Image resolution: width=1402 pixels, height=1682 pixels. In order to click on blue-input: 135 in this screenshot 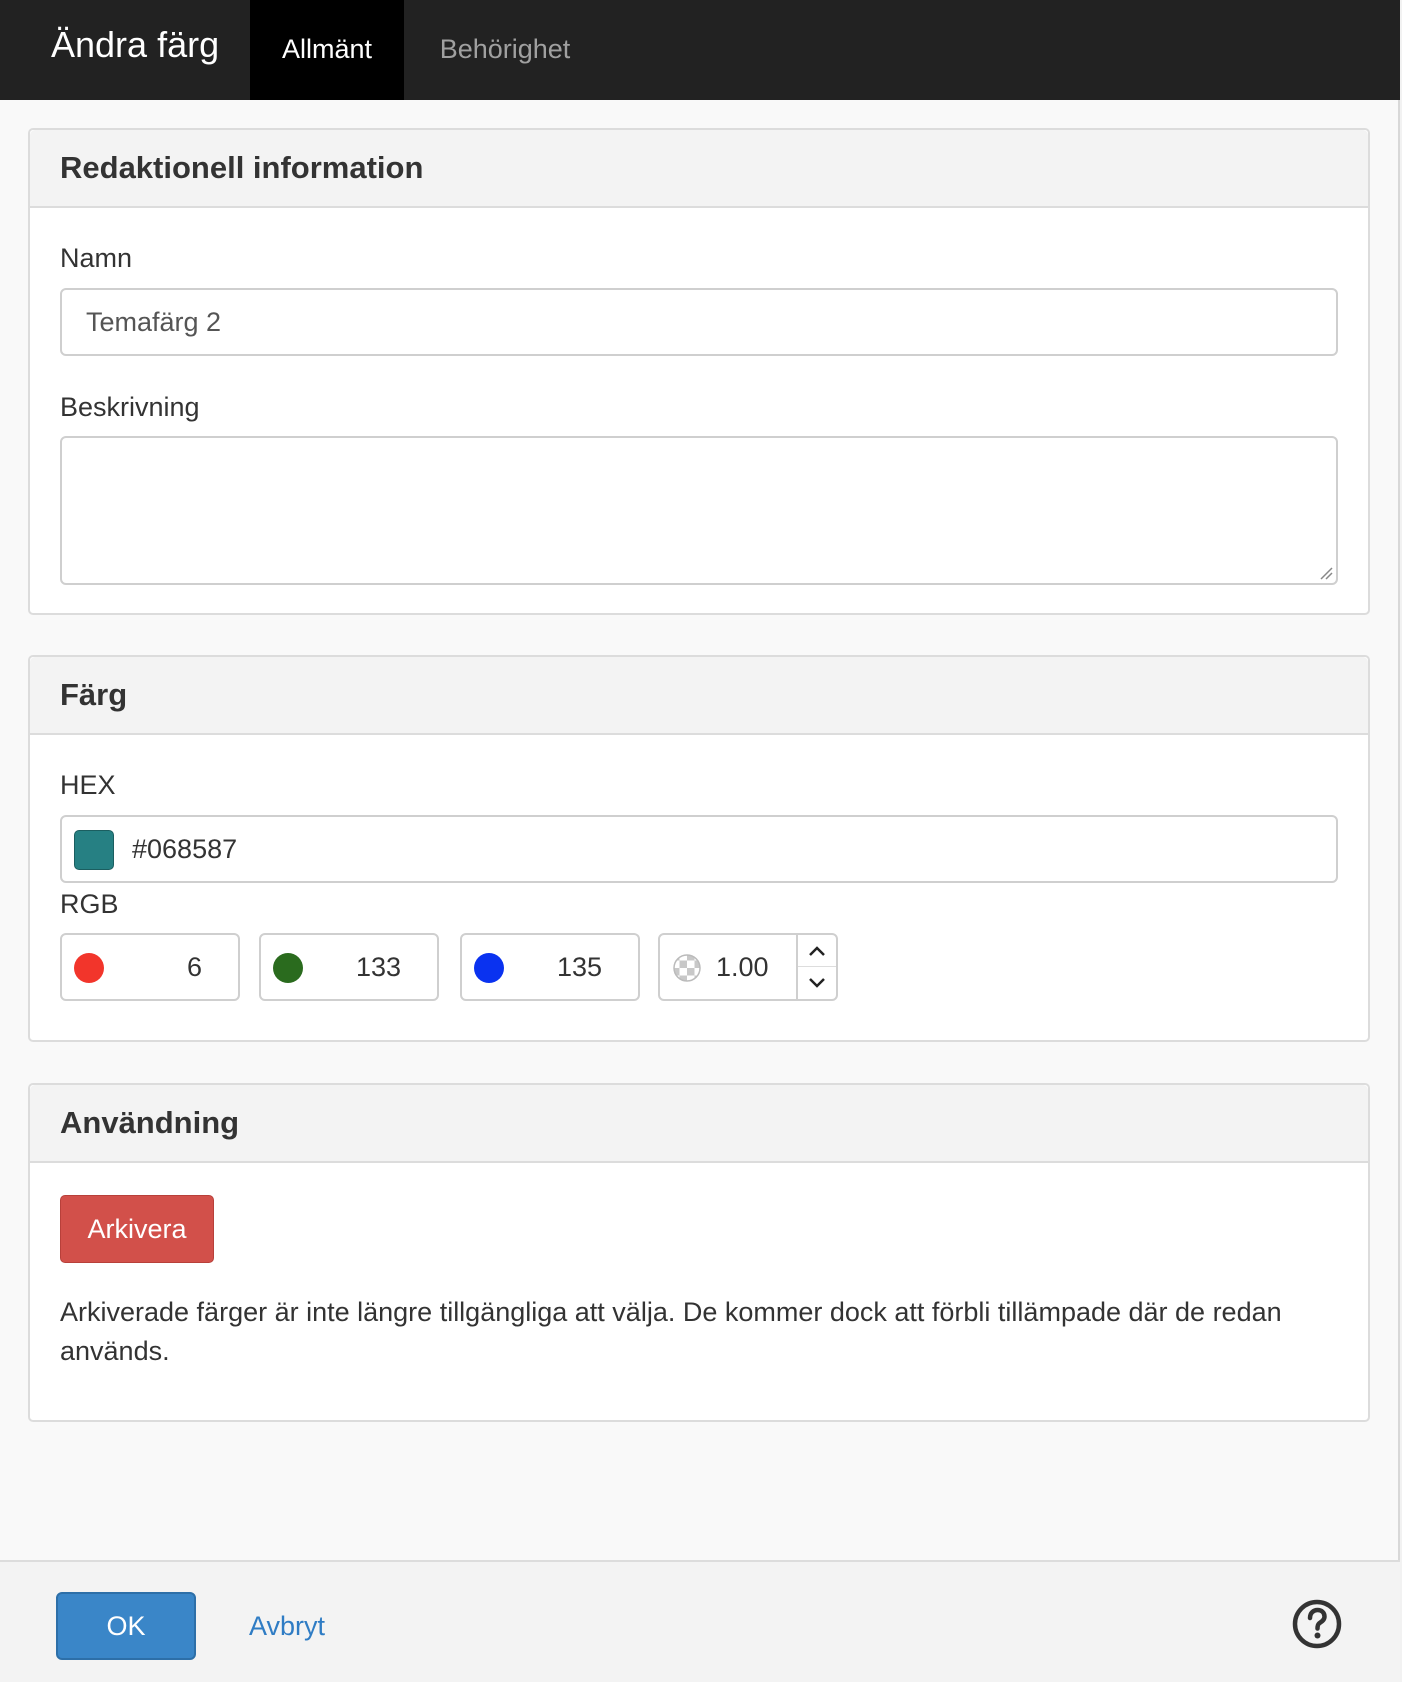, I will do `click(550, 967)`.